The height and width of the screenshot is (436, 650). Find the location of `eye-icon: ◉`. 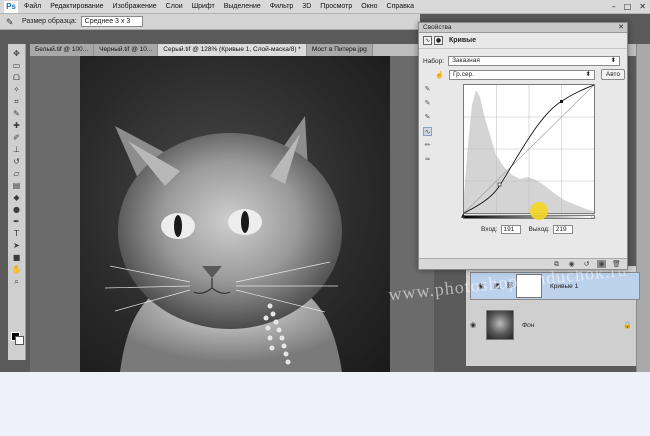

eye-icon: ◉ is located at coordinates (473, 325).